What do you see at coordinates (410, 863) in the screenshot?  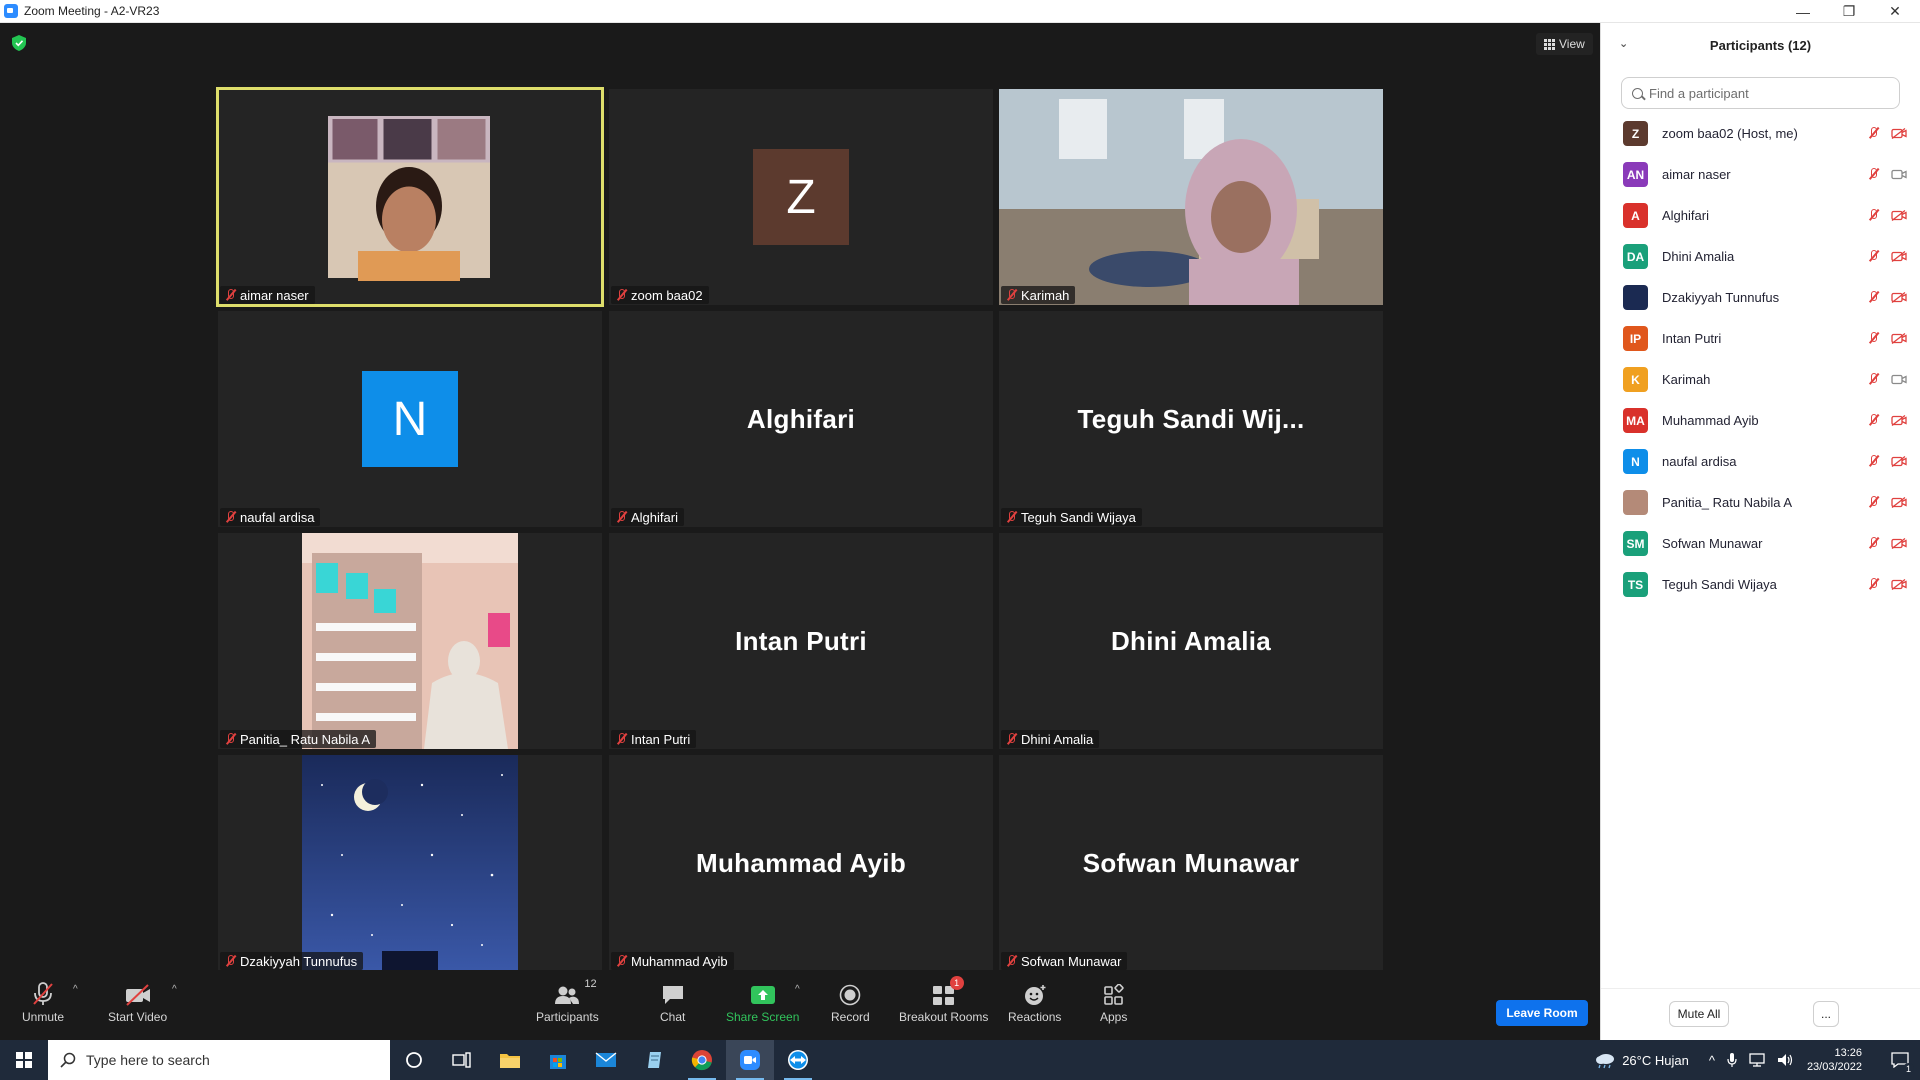 I see `video-tile-dzakiyyah-tunnufus: Dzakiyyah Tunnufus` at bounding box center [410, 863].